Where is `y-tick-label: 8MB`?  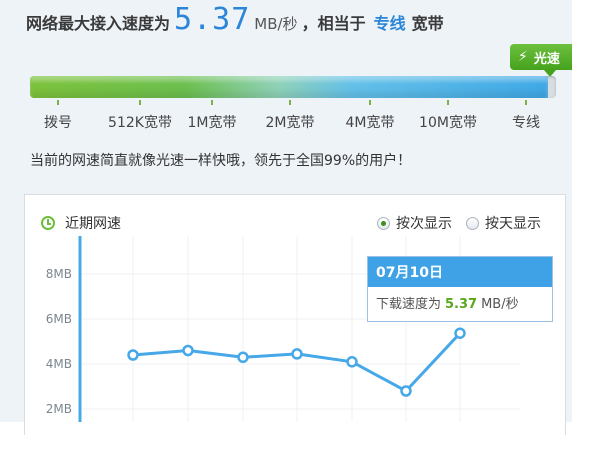
y-tick-label: 8MB is located at coordinates (59, 274).